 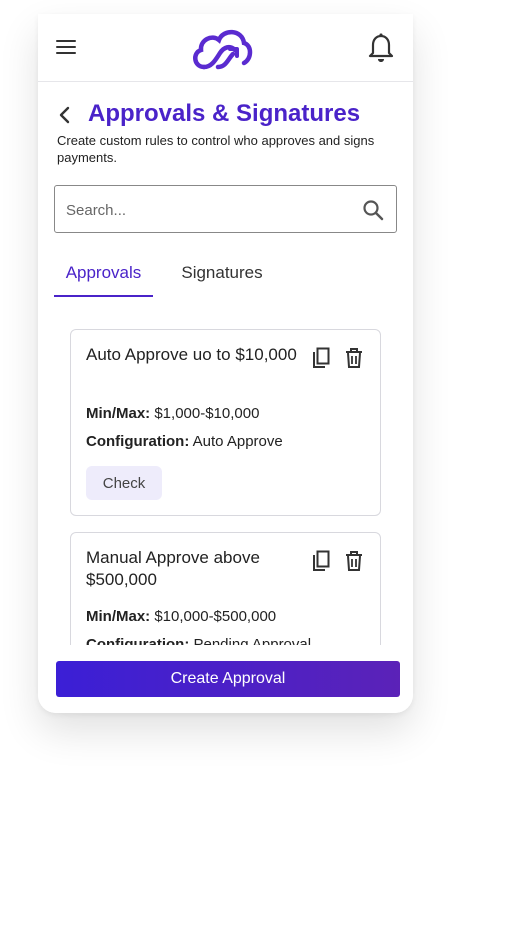 What do you see at coordinates (103, 275) in the screenshot?
I see `tab-approvals: Approvals` at bounding box center [103, 275].